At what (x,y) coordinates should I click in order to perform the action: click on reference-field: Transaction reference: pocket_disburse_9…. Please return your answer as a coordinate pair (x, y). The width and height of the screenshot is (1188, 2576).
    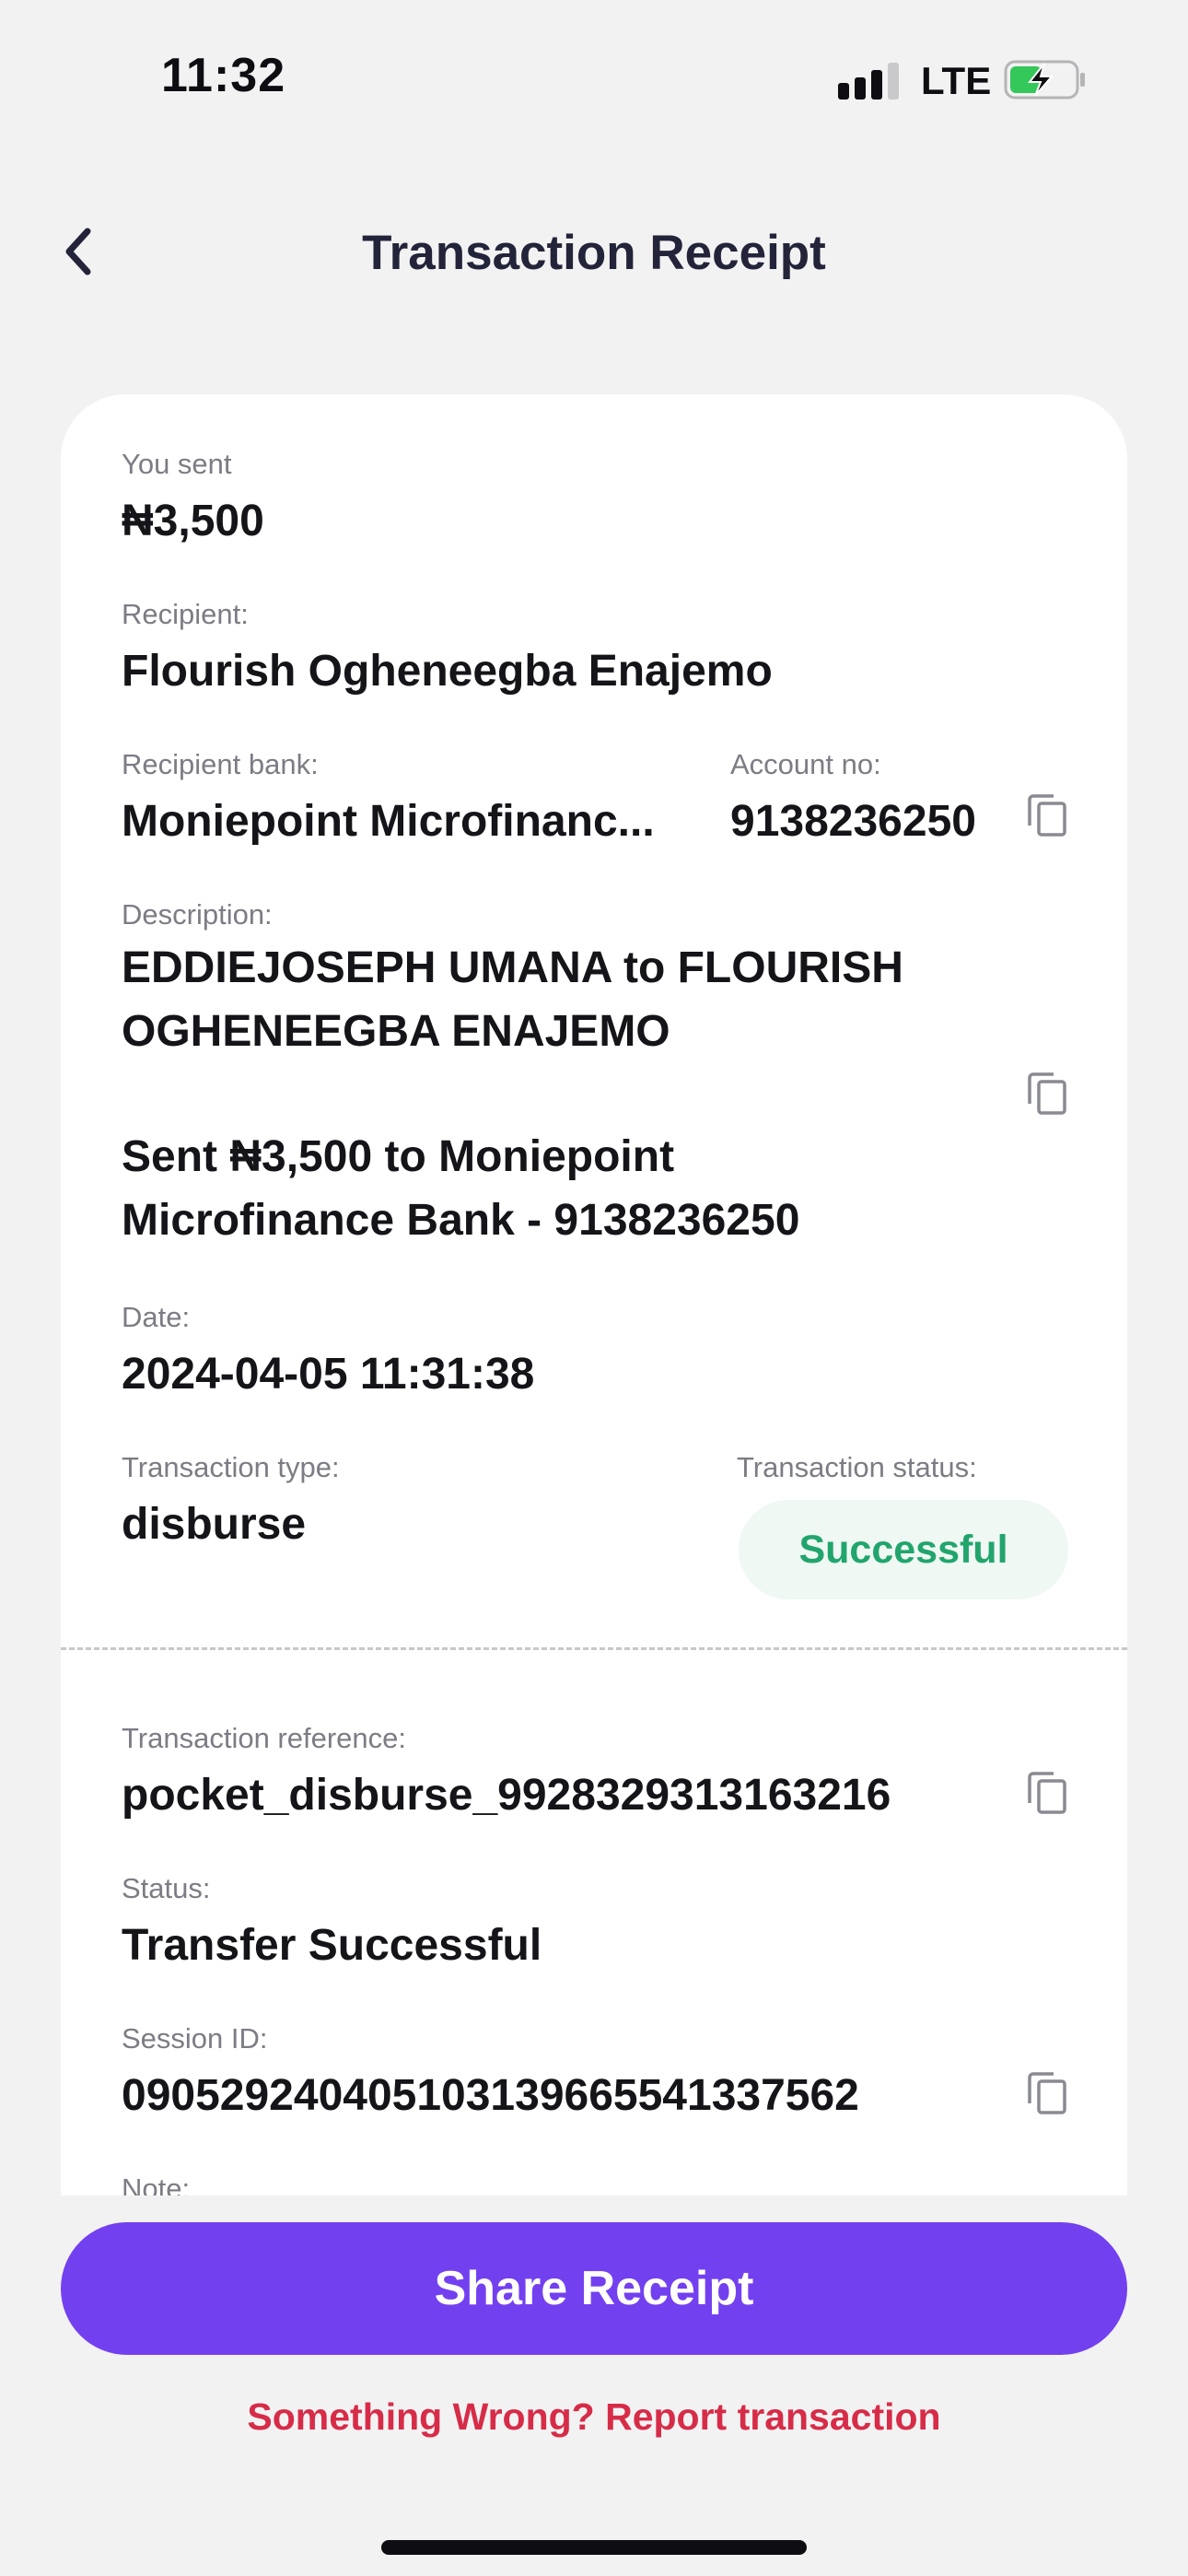
    Looking at the image, I should click on (507, 1776).